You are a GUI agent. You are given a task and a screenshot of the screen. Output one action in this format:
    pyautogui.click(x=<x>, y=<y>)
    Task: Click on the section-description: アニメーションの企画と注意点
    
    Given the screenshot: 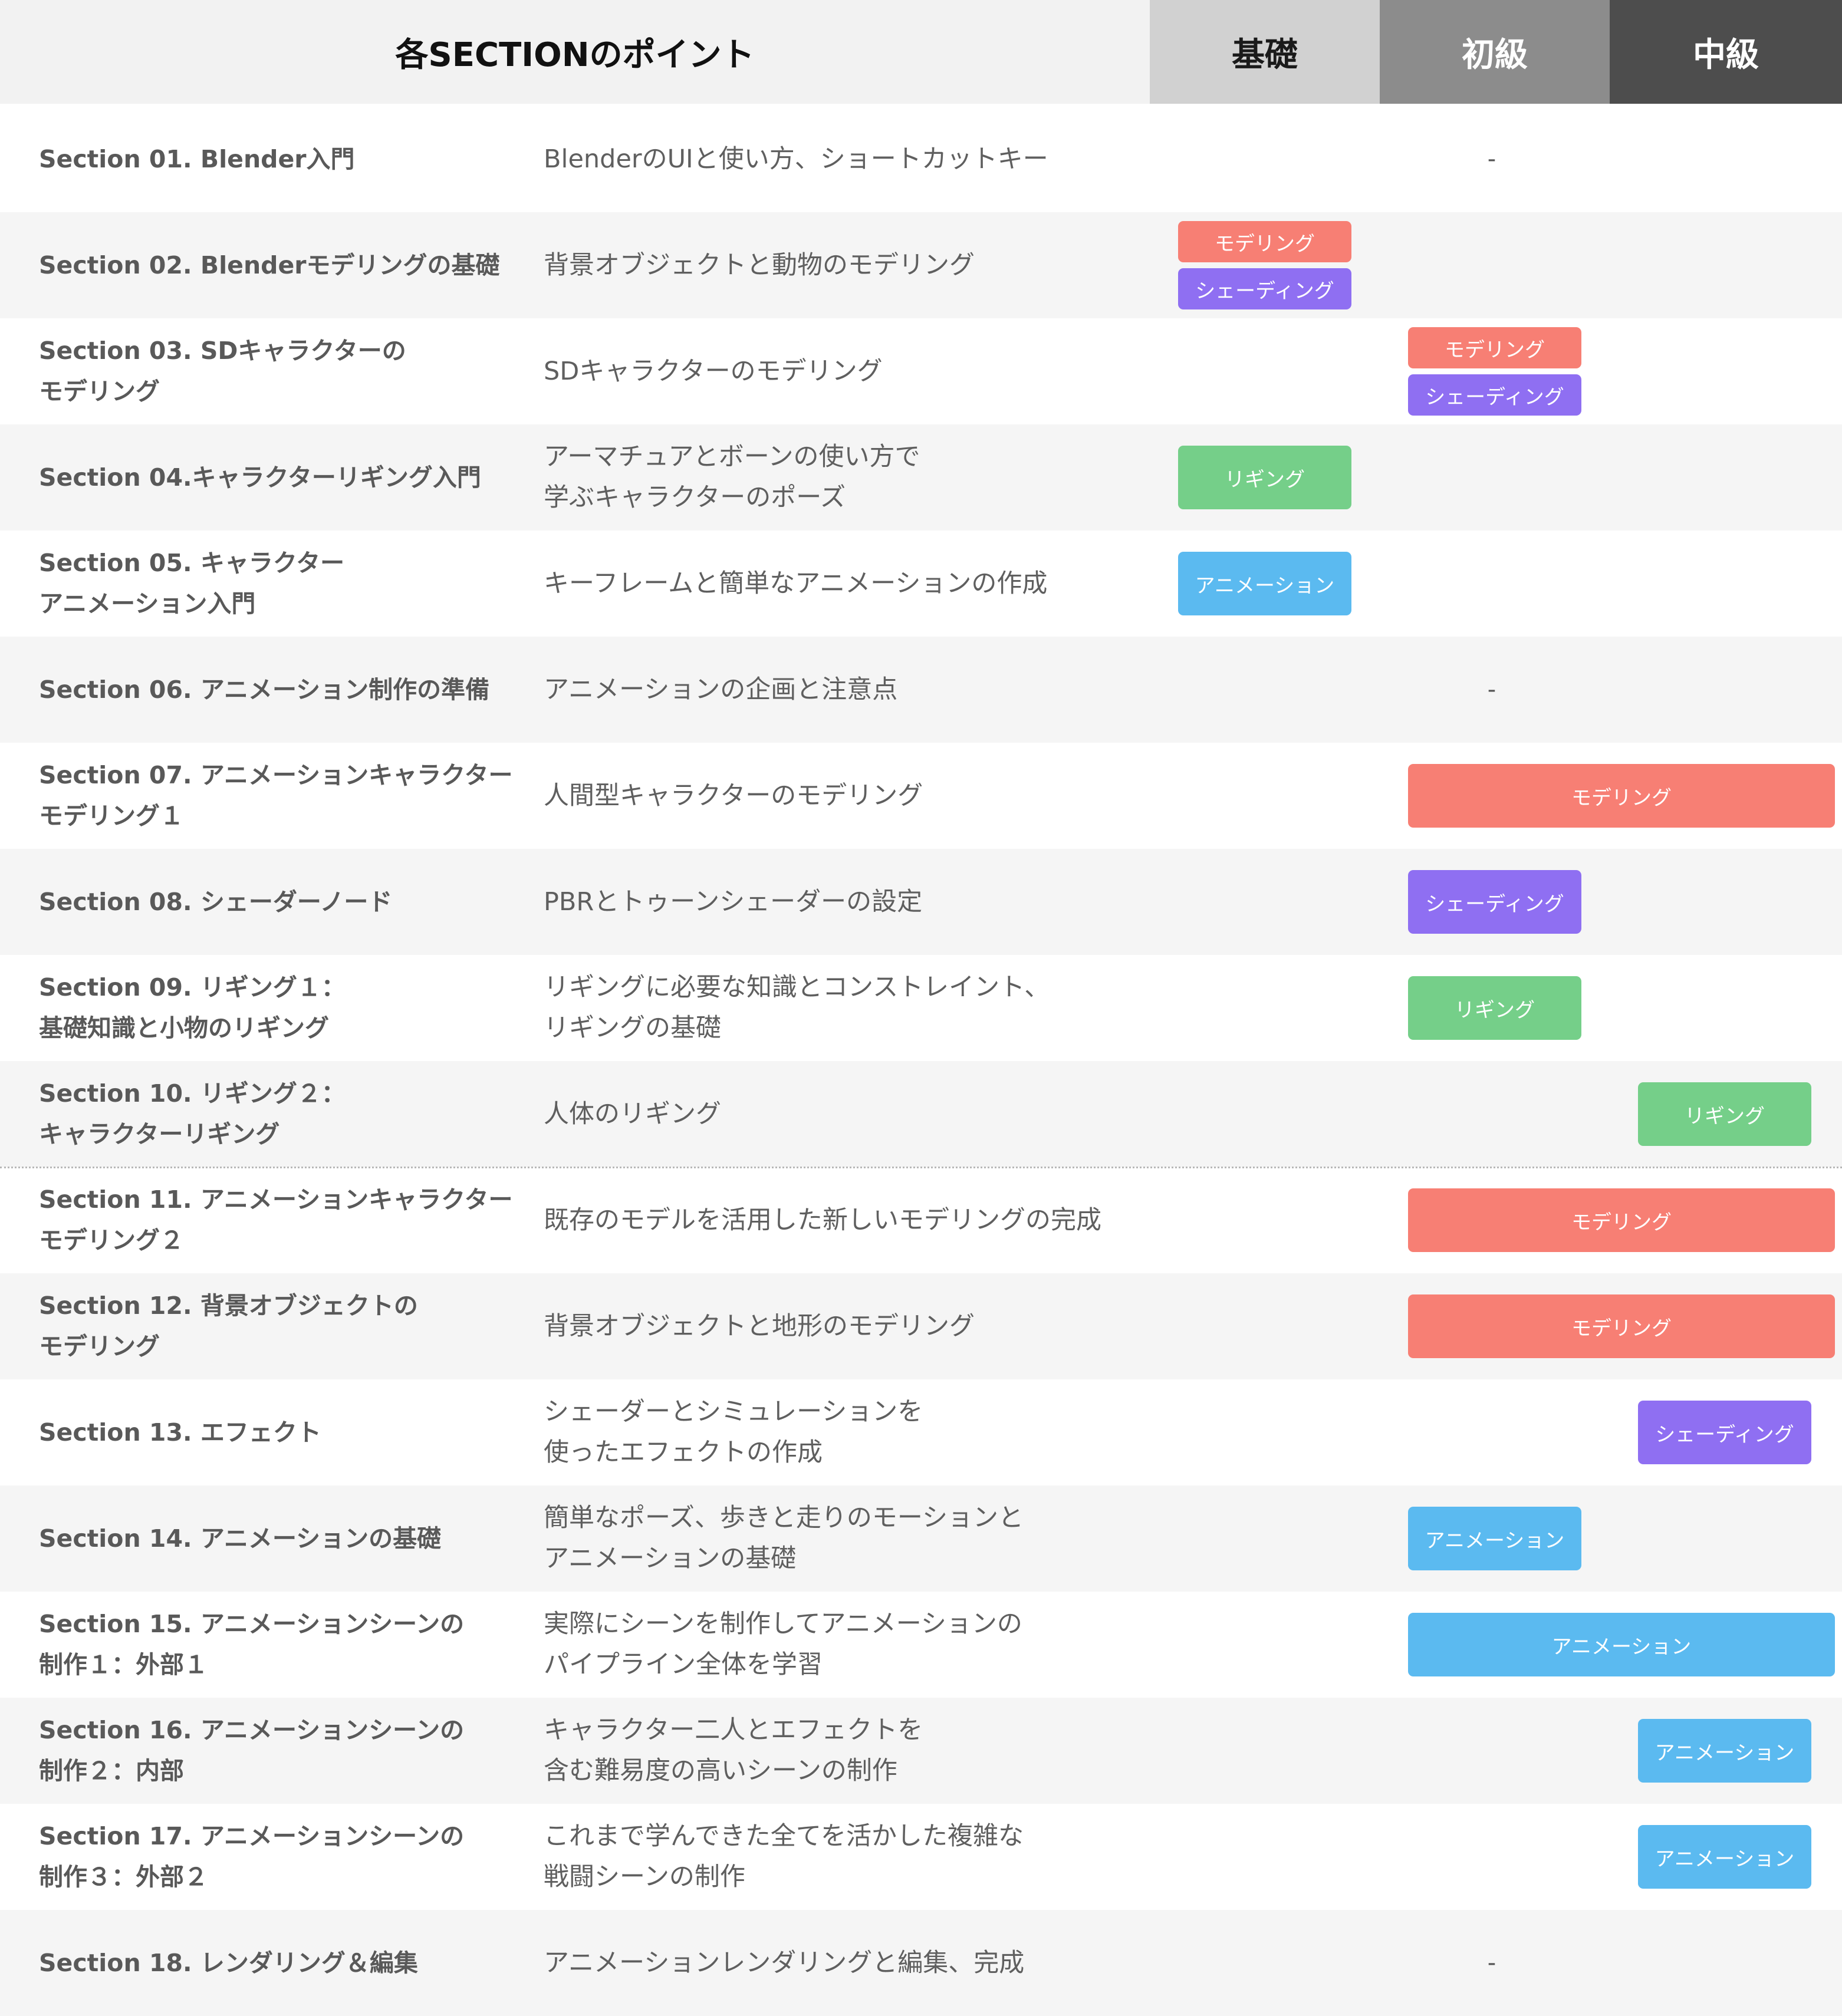 What is the action you would take?
    pyautogui.click(x=838, y=690)
    